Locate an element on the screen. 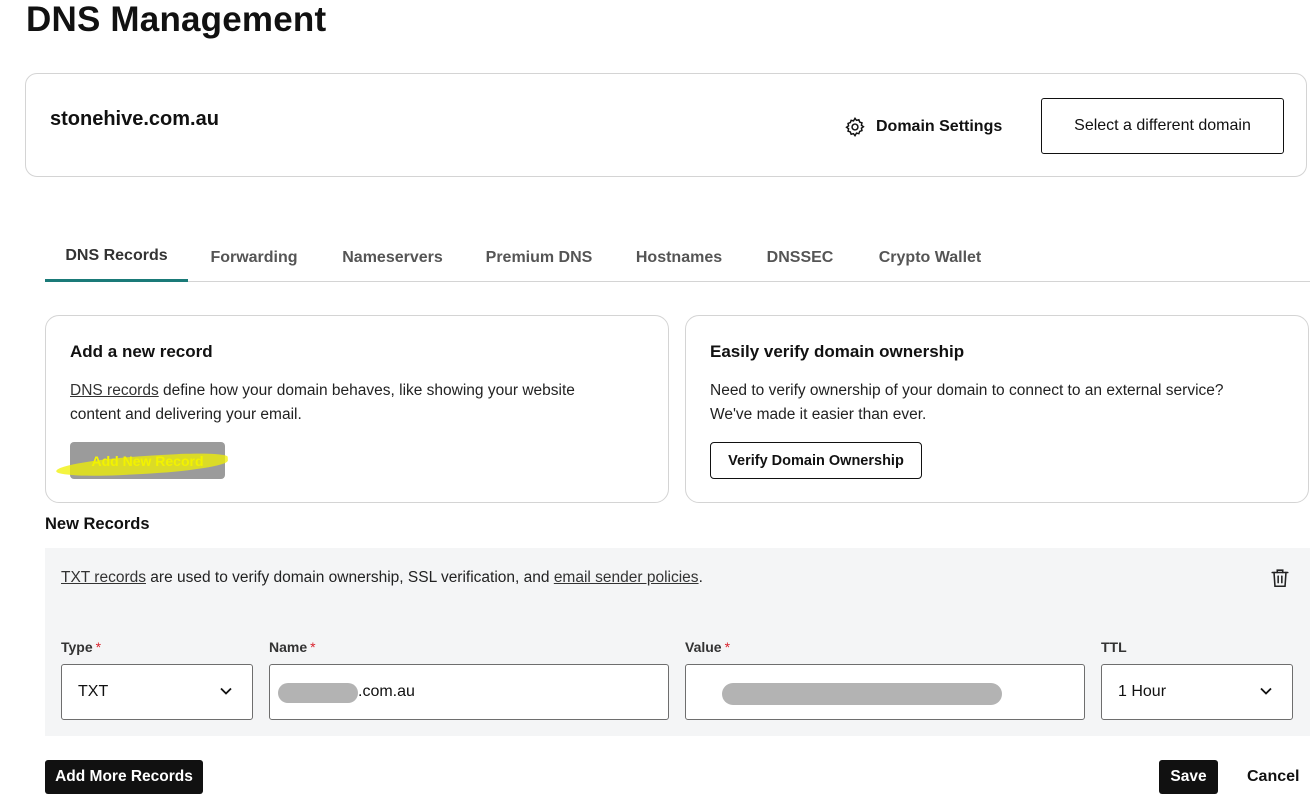 This screenshot has width=1310, height=795. name-label: Name * is located at coordinates (292, 647).